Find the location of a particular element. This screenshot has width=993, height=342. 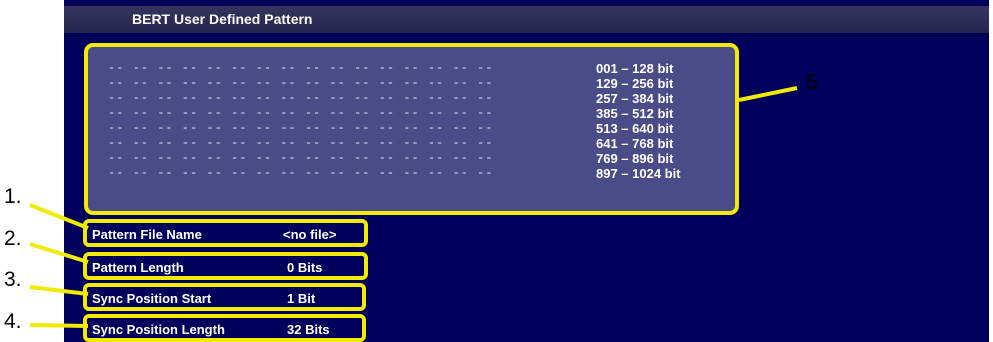

callout-marker-4: 4. is located at coordinates (13, 321).